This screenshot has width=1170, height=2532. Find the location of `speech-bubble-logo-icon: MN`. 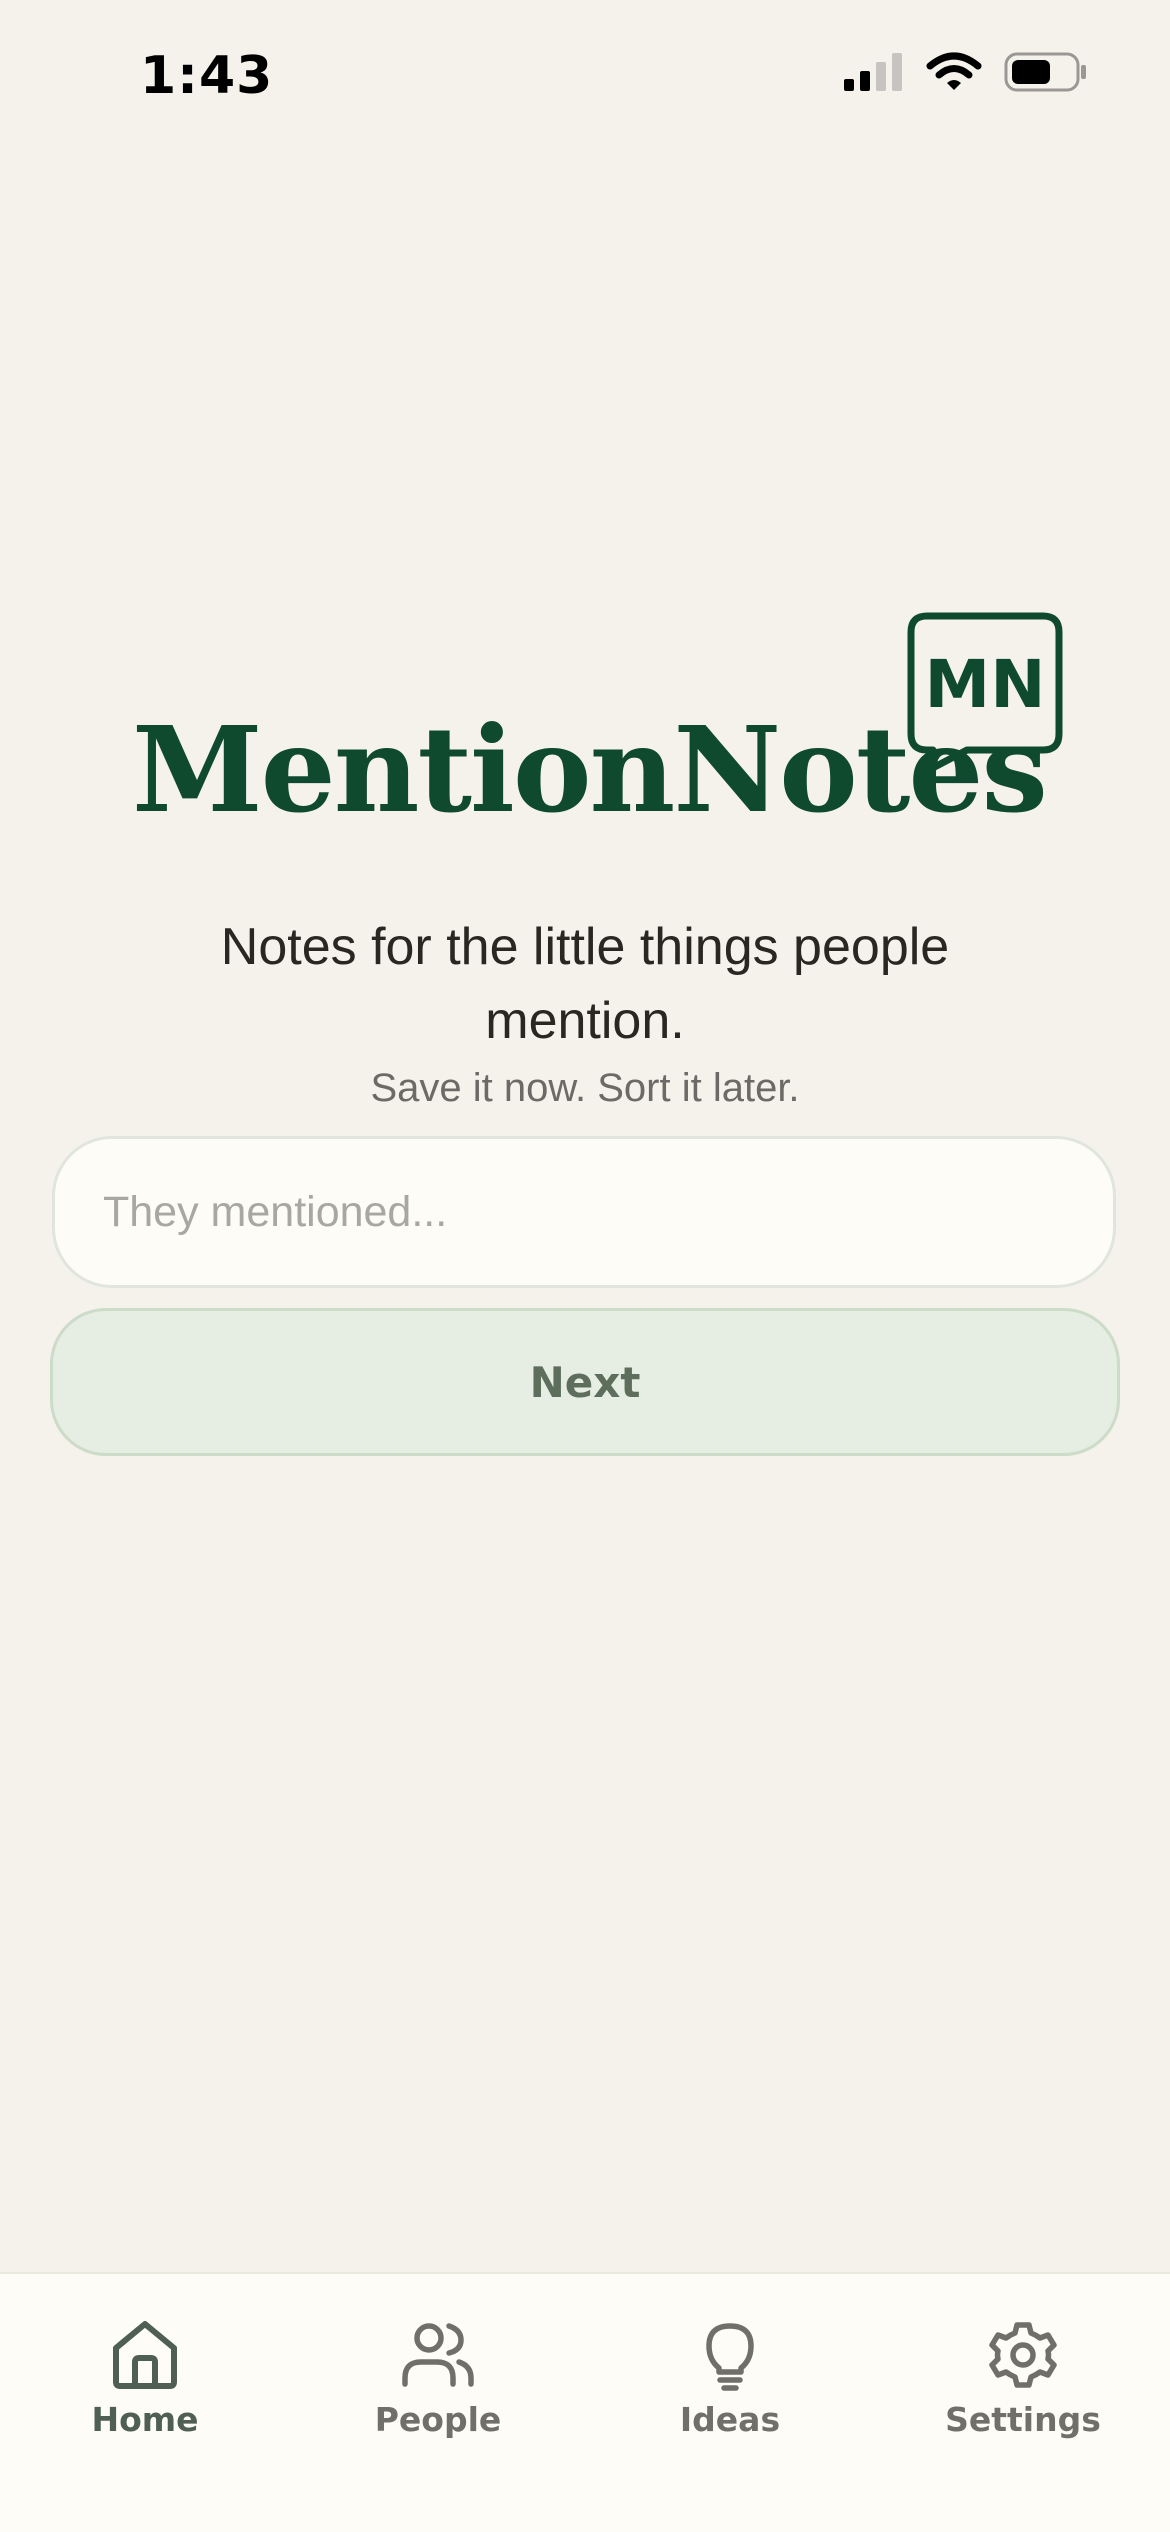

speech-bubble-logo-icon: MN is located at coordinates (985, 694).